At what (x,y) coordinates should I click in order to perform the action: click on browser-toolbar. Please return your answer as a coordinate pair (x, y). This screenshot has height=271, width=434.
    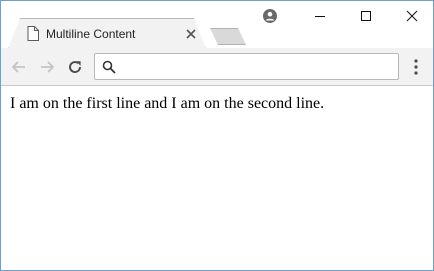
    Looking at the image, I should click on (217, 67).